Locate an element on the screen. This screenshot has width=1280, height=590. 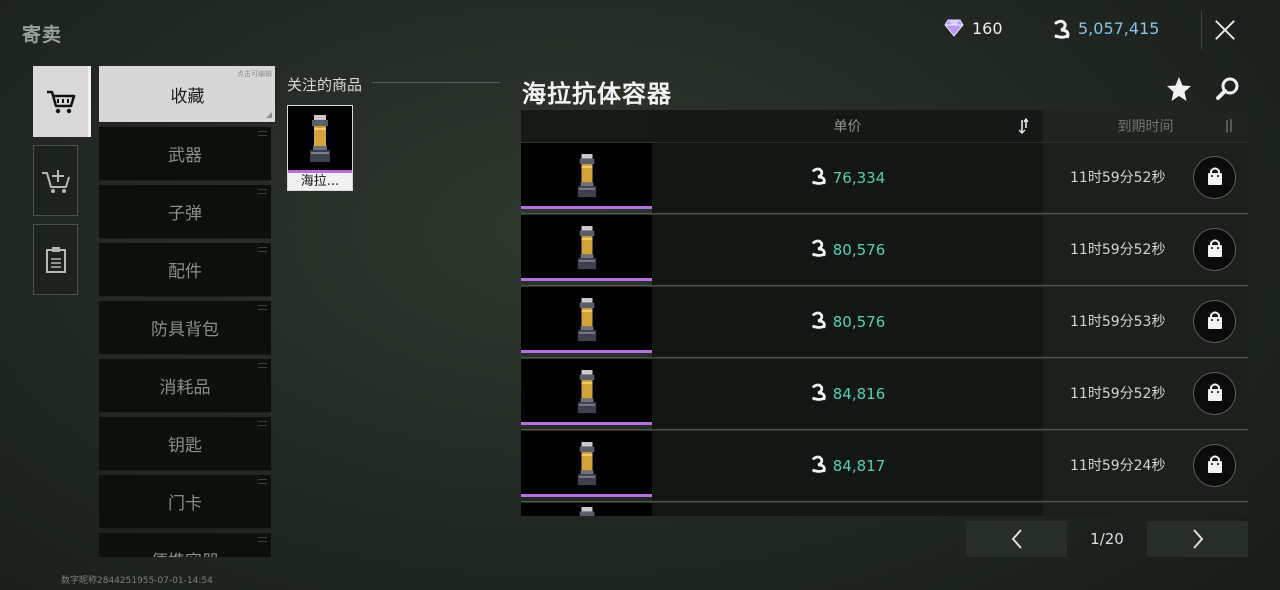
sort-by-price: 单价 is located at coordinates (847, 126).